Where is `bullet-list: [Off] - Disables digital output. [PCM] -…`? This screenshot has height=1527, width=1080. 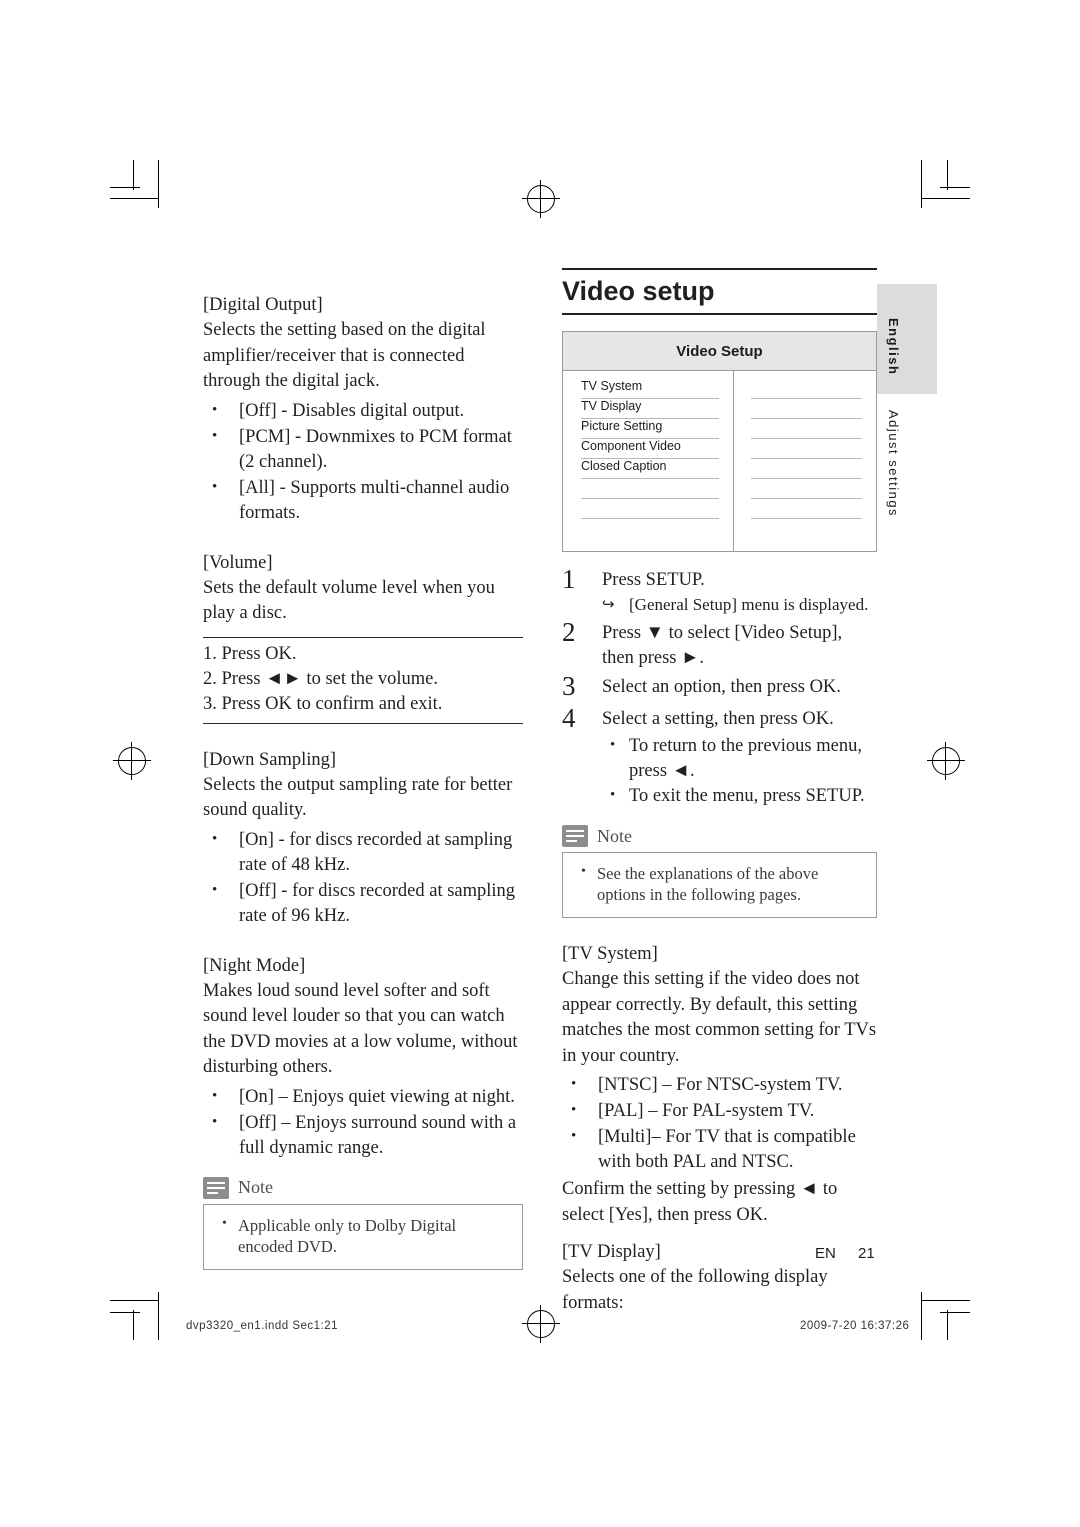 bullet-list: [Off] - Disables digital output. [PCM] -… is located at coordinates (363, 462).